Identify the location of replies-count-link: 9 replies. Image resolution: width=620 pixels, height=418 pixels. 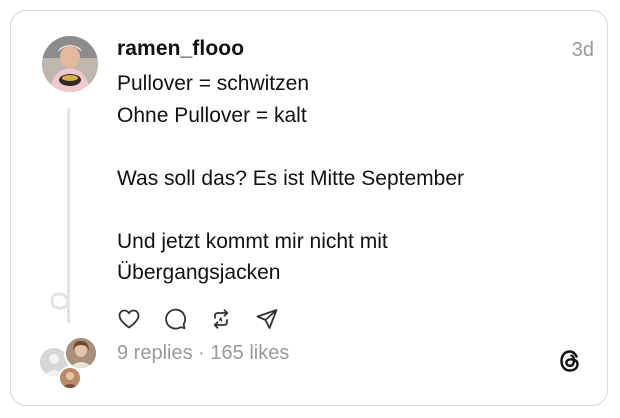
(155, 353).